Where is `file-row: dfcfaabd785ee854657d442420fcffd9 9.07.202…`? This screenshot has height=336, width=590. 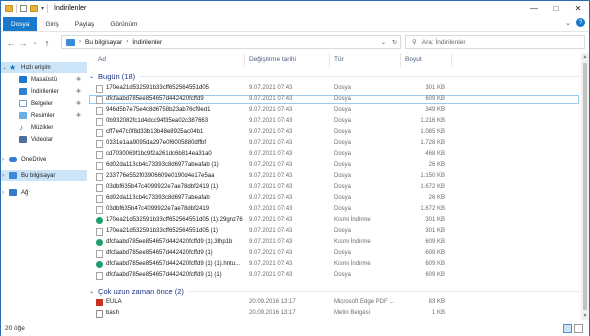
file-row: dfcfaabd785ee854657d442420fcffd9 9.07.202… is located at coordinates (334, 99).